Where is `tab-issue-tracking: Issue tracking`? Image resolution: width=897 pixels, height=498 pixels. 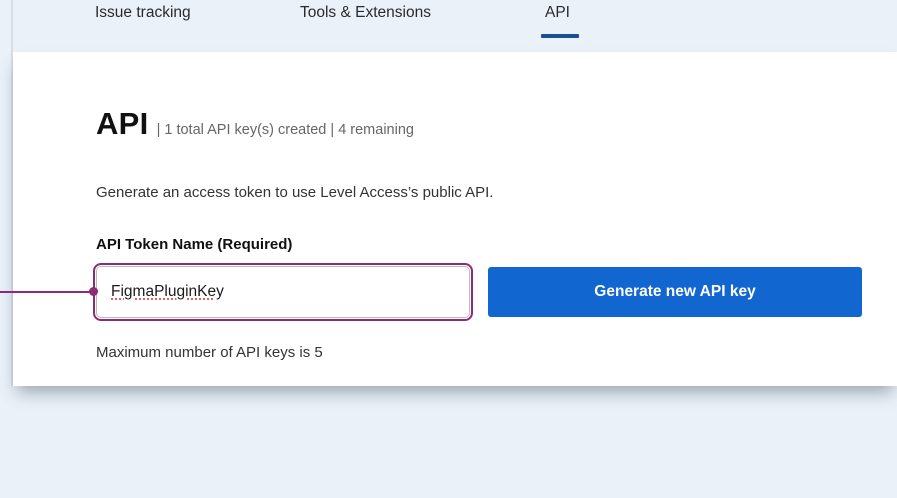 tab-issue-tracking: Issue tracking is located at coordinates (143, 13).